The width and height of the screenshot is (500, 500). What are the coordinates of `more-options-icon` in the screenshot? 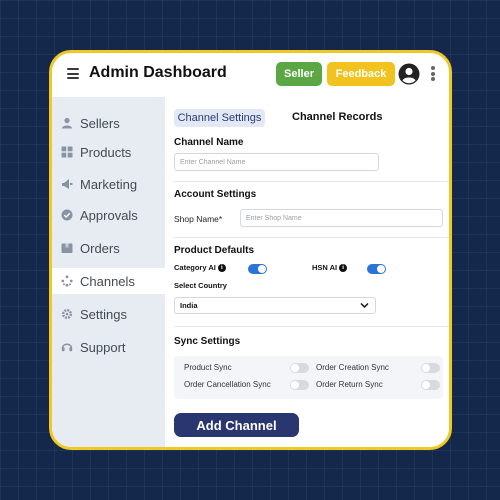 It's located at (433, 74).